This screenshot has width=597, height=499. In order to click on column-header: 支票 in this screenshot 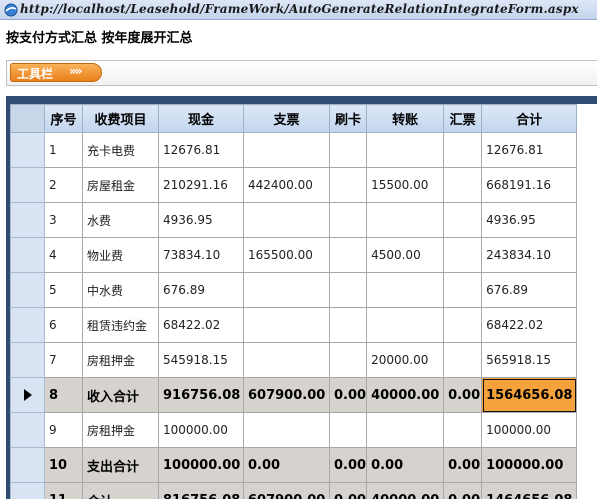, I will do `click(286, 118)`.